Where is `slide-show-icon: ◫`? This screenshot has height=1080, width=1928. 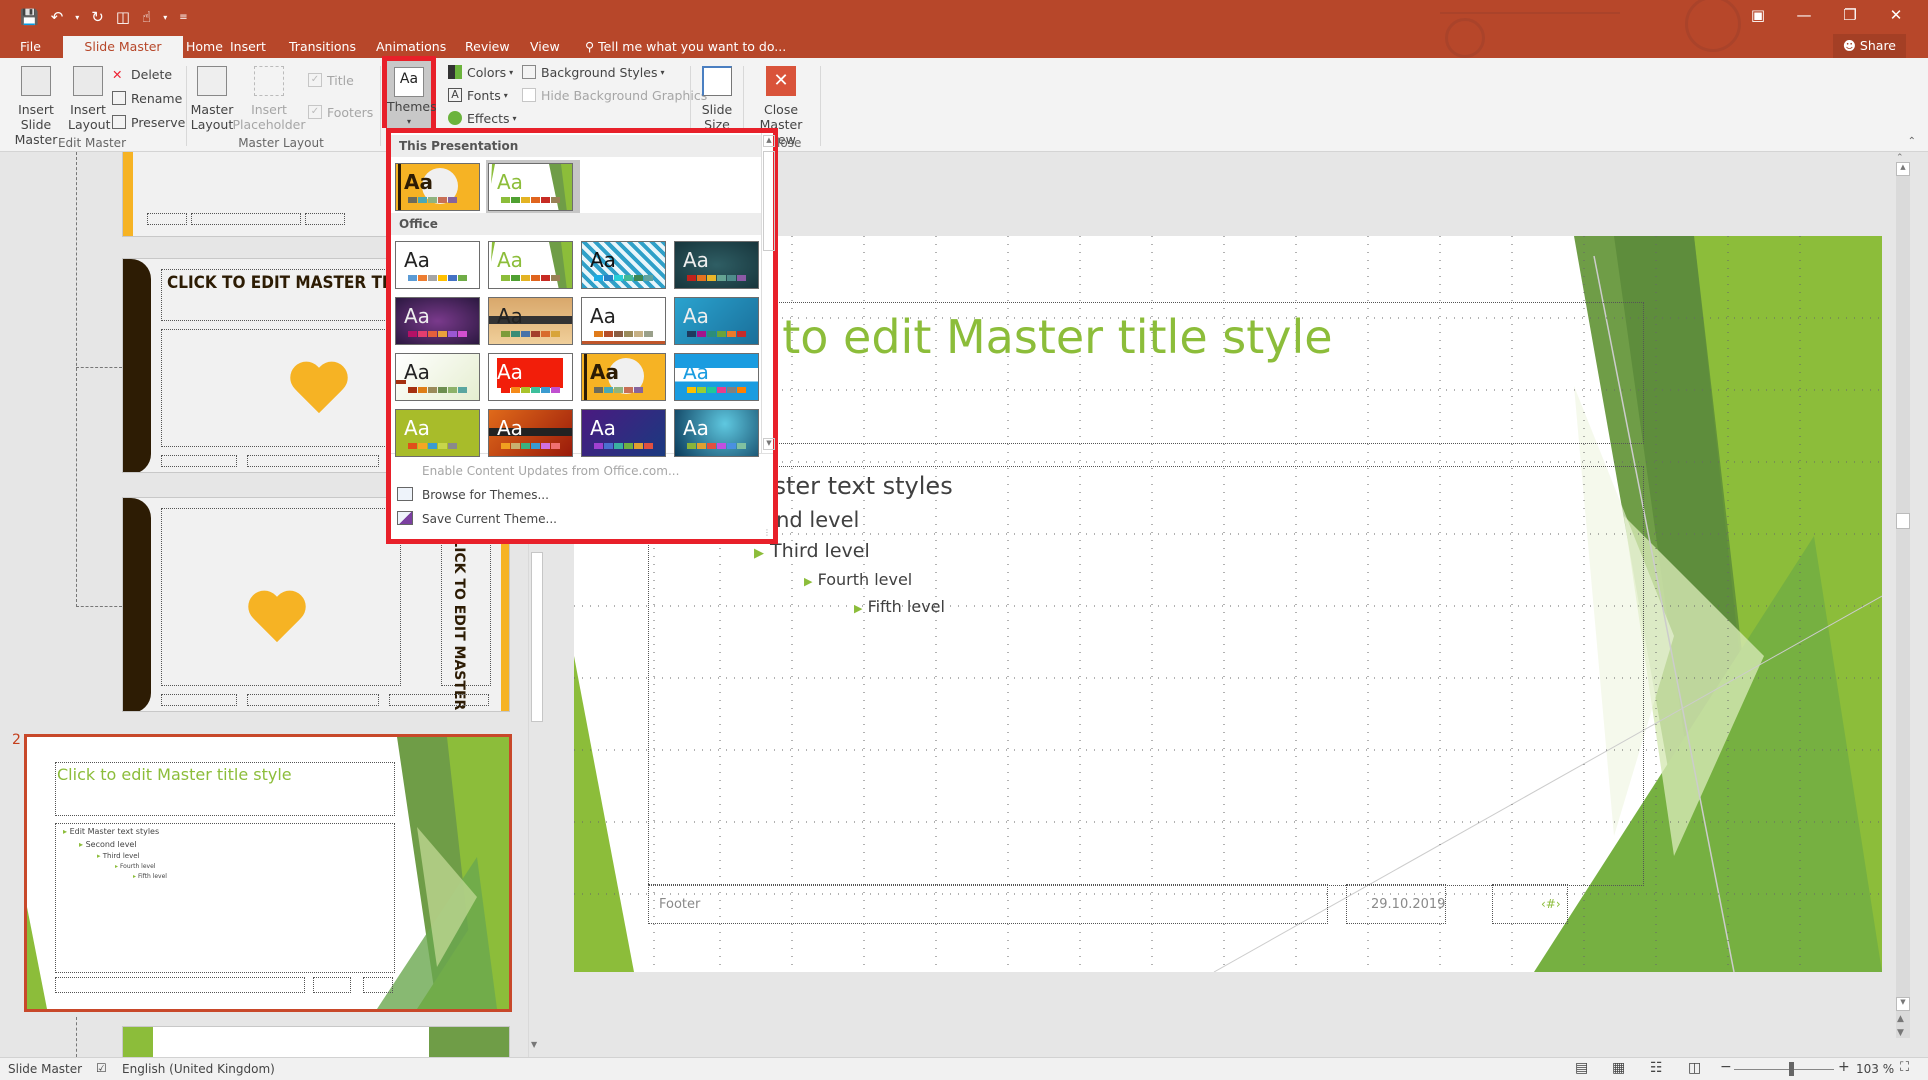 slide-show-icon: ◫ is located at coordinates (1694, 1068).